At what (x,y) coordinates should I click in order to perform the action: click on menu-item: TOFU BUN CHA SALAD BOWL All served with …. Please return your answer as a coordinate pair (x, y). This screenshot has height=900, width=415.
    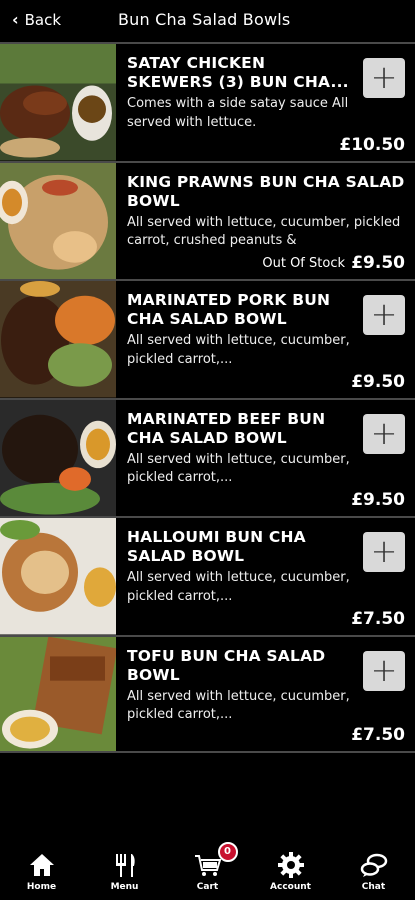
    Looking at the image, I should click on (207, 693).